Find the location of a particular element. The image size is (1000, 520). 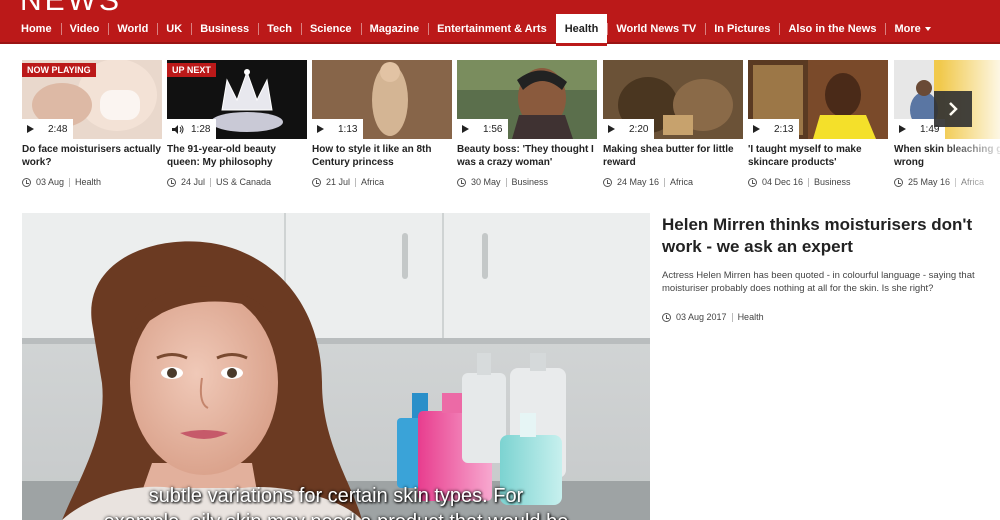

duration-text: 2:20 is located at coordinates (639, 129).